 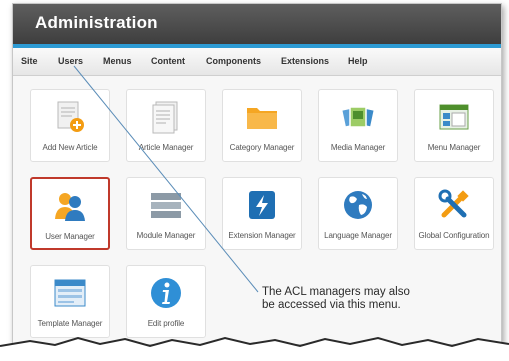 What do you see at coordinates (453, 203) in the screenshot?
I see `tools-icon` at bounding box center [453, 203].